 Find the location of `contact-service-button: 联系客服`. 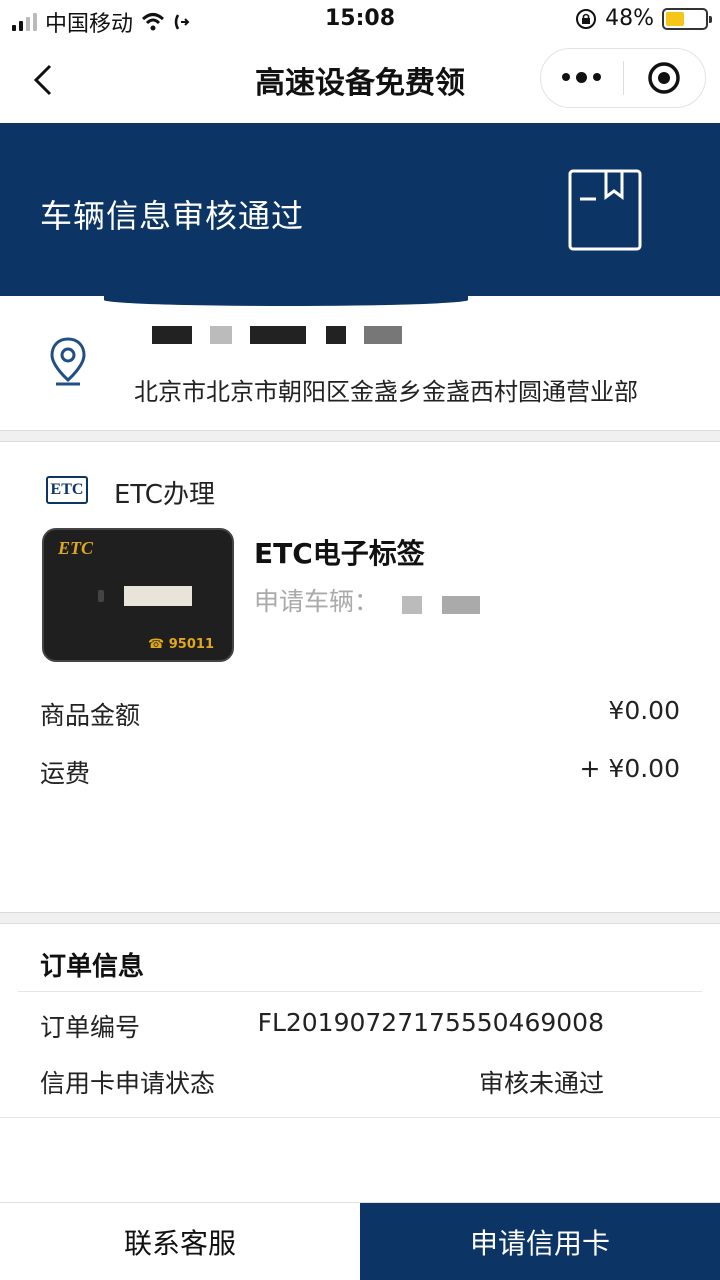

contact-service-button: 联系客服 is located at coordinates (180, 1241).